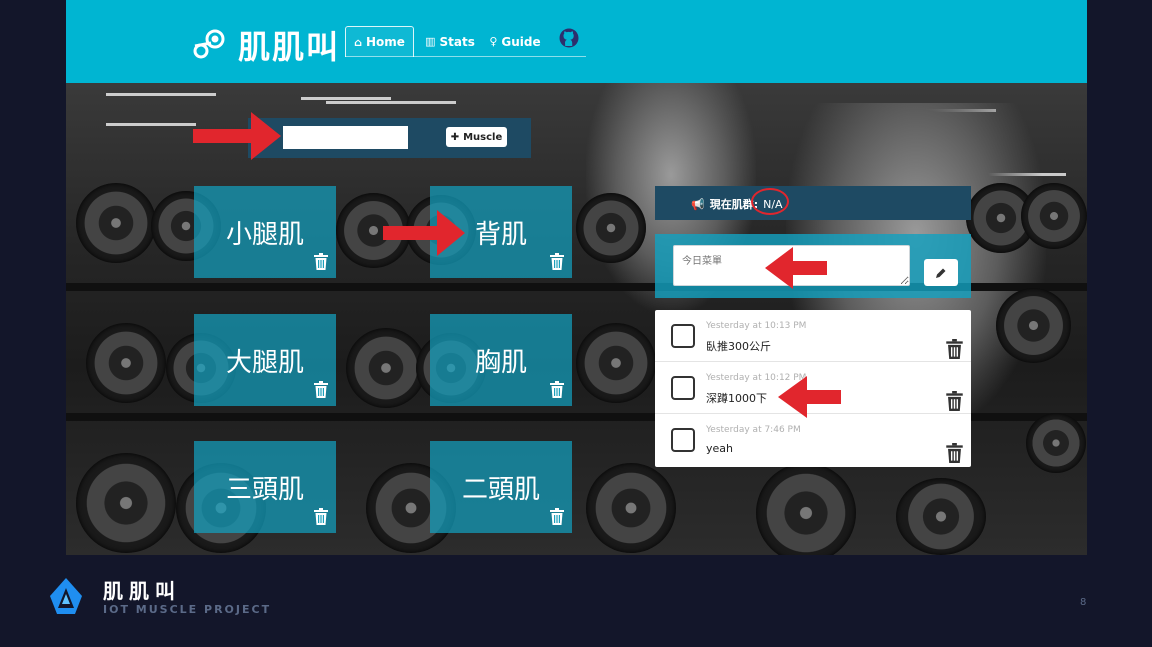 Image resolution: width=1152 pixels, height=647 pixels. What do you see at coordinates (187, 609) in the screenshot?
I see `footer-subtitle: IOT MUSCLE PROJECT` at bounding box center [187, 609].